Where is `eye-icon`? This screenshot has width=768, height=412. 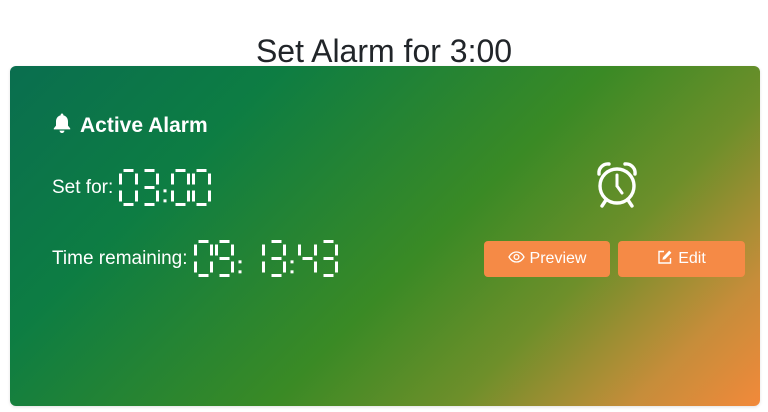 eye-icon is located at coordinates (516, 259).